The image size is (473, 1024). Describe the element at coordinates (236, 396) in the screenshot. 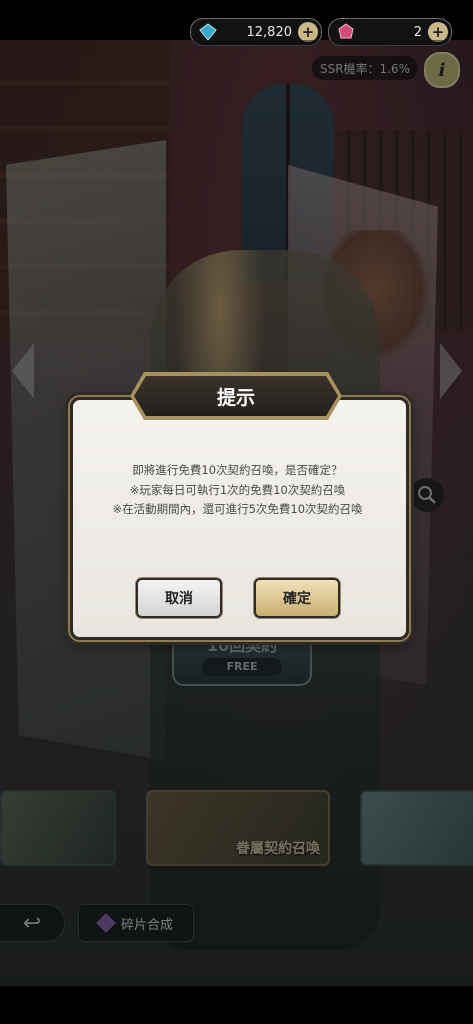

I see `dialog-title: 提示` at that location.